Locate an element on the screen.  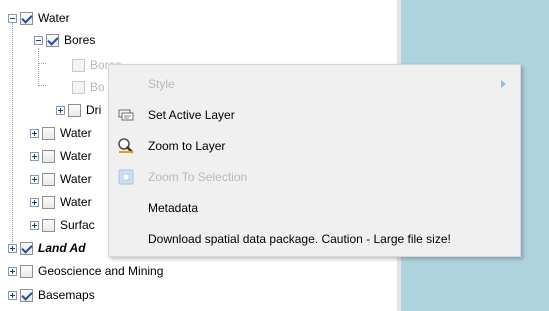
tree-item-water-1: Water is located at coordinates (61, 133).